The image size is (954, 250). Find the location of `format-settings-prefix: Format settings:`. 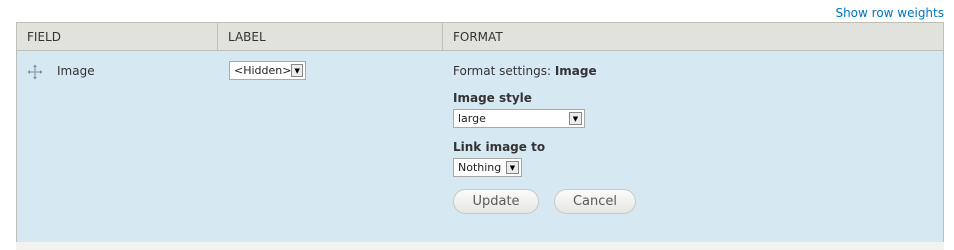

format-settings-prefix: Format settings: is located at coordinates (502, 71).